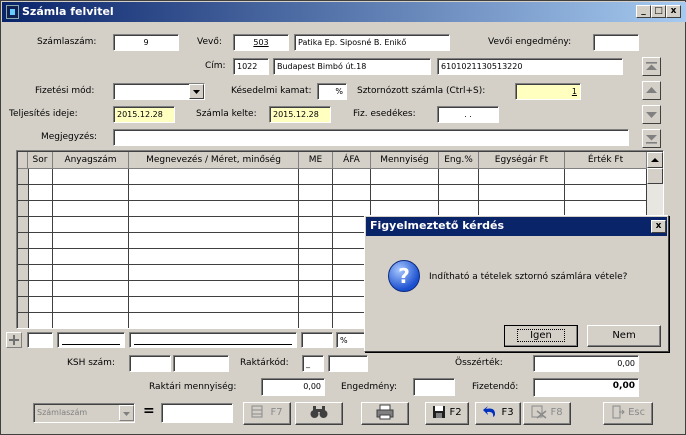 Image resolution: width=686 pixels, height=435 pixels. Describe the element at coordinates (447, 413) in the screenshot. I see `save-button: F2` at that location.